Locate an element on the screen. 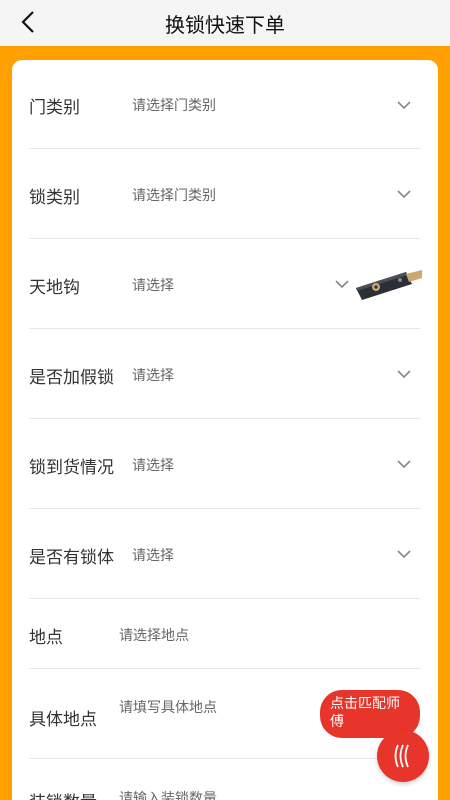 The height and width of the screenshot is (800, 450). sky-earth-hook-label: 天地钩 is located at coordinates (54, 288).